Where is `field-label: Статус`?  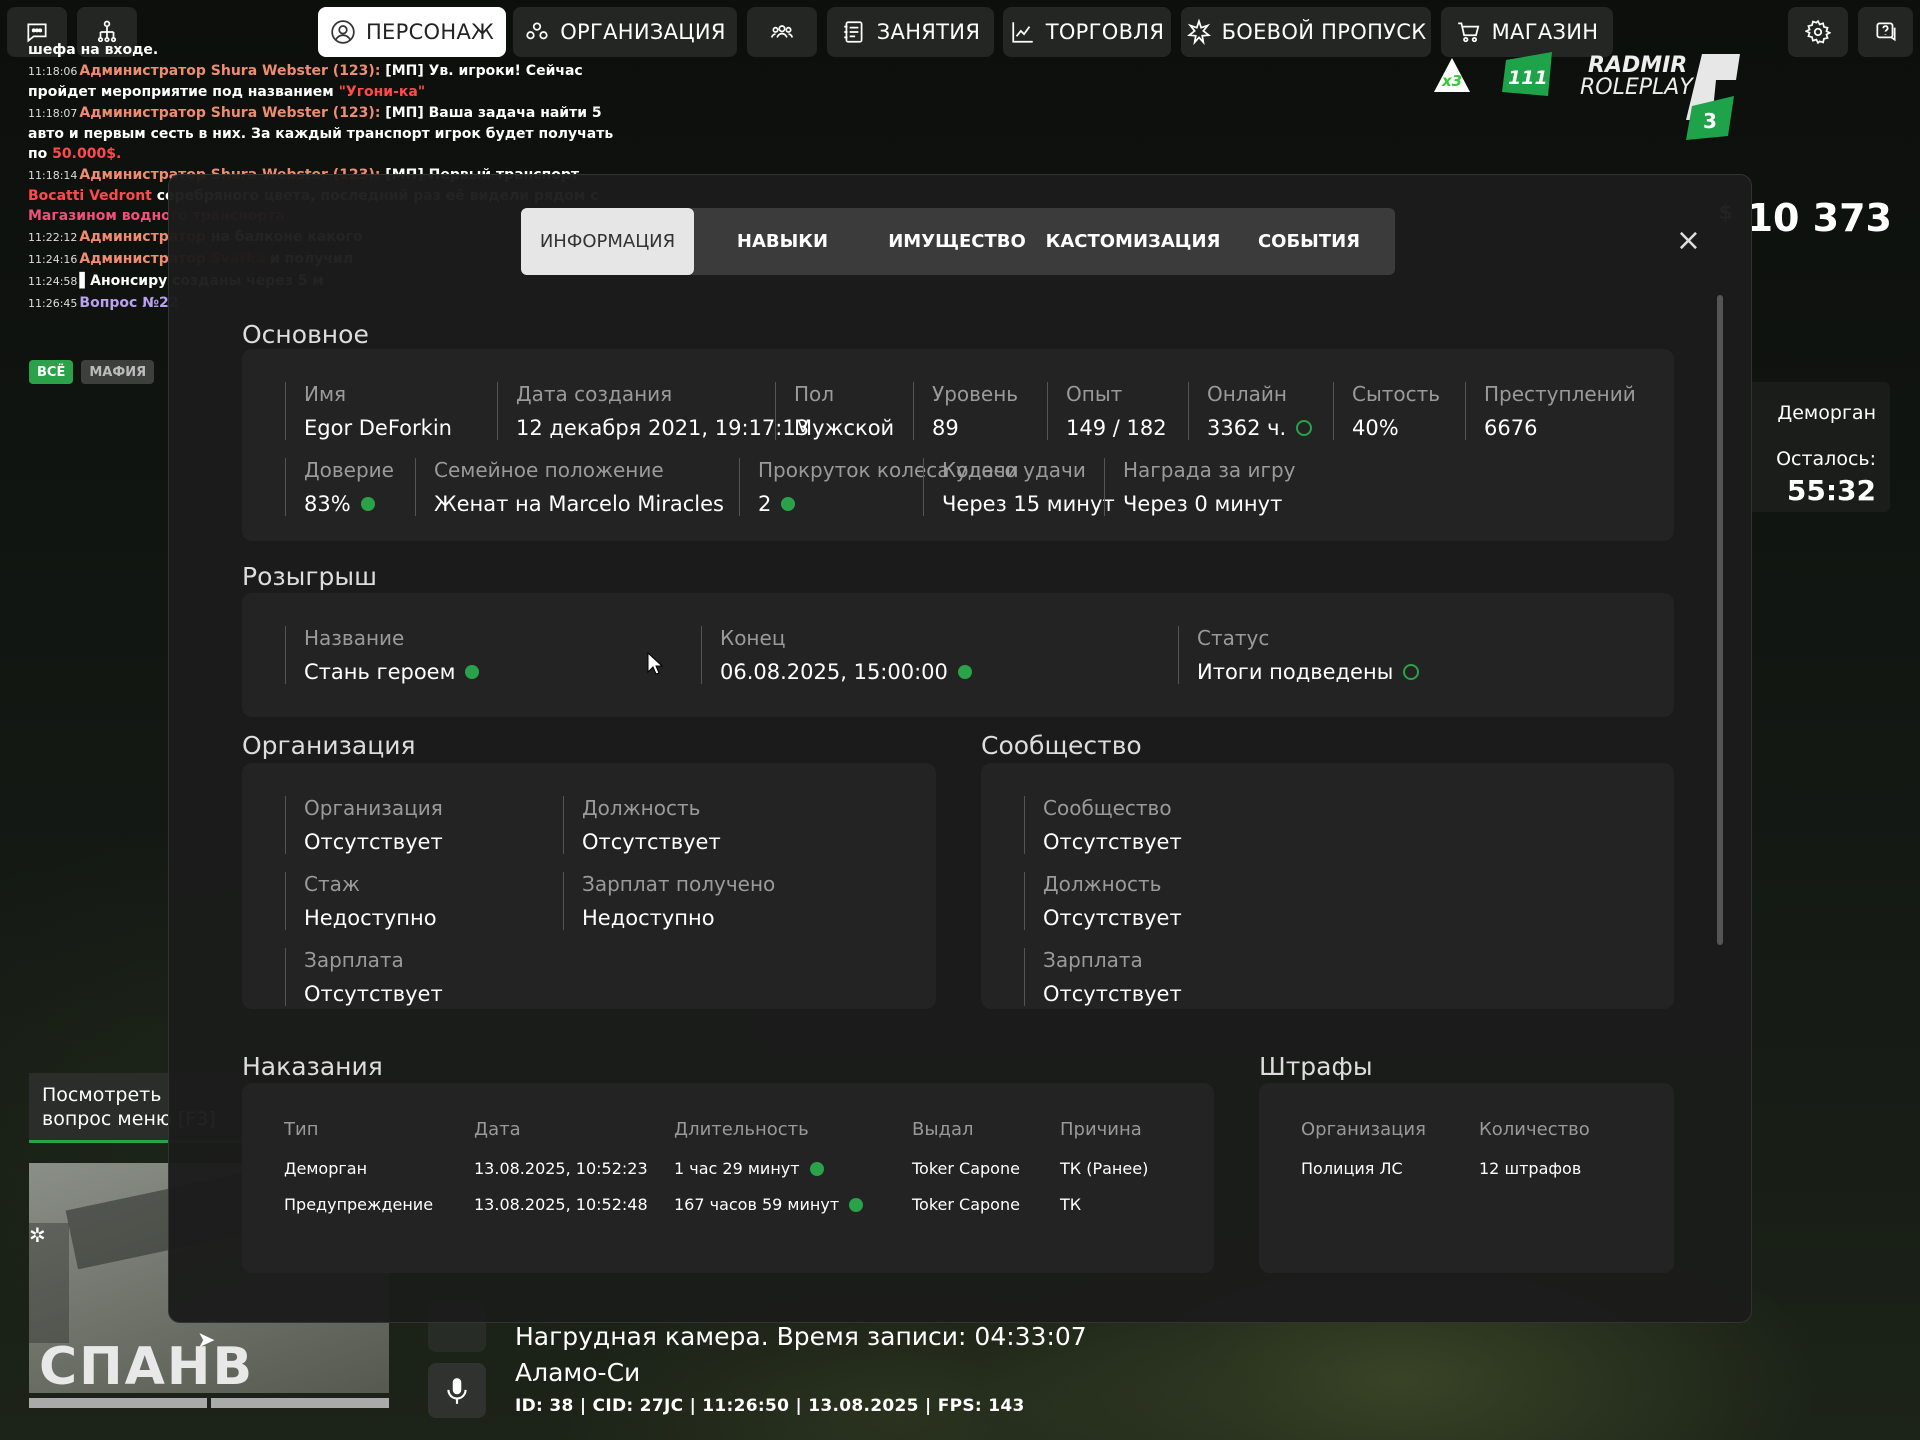
field-label: Статус is located at coordinates (1233, 638).